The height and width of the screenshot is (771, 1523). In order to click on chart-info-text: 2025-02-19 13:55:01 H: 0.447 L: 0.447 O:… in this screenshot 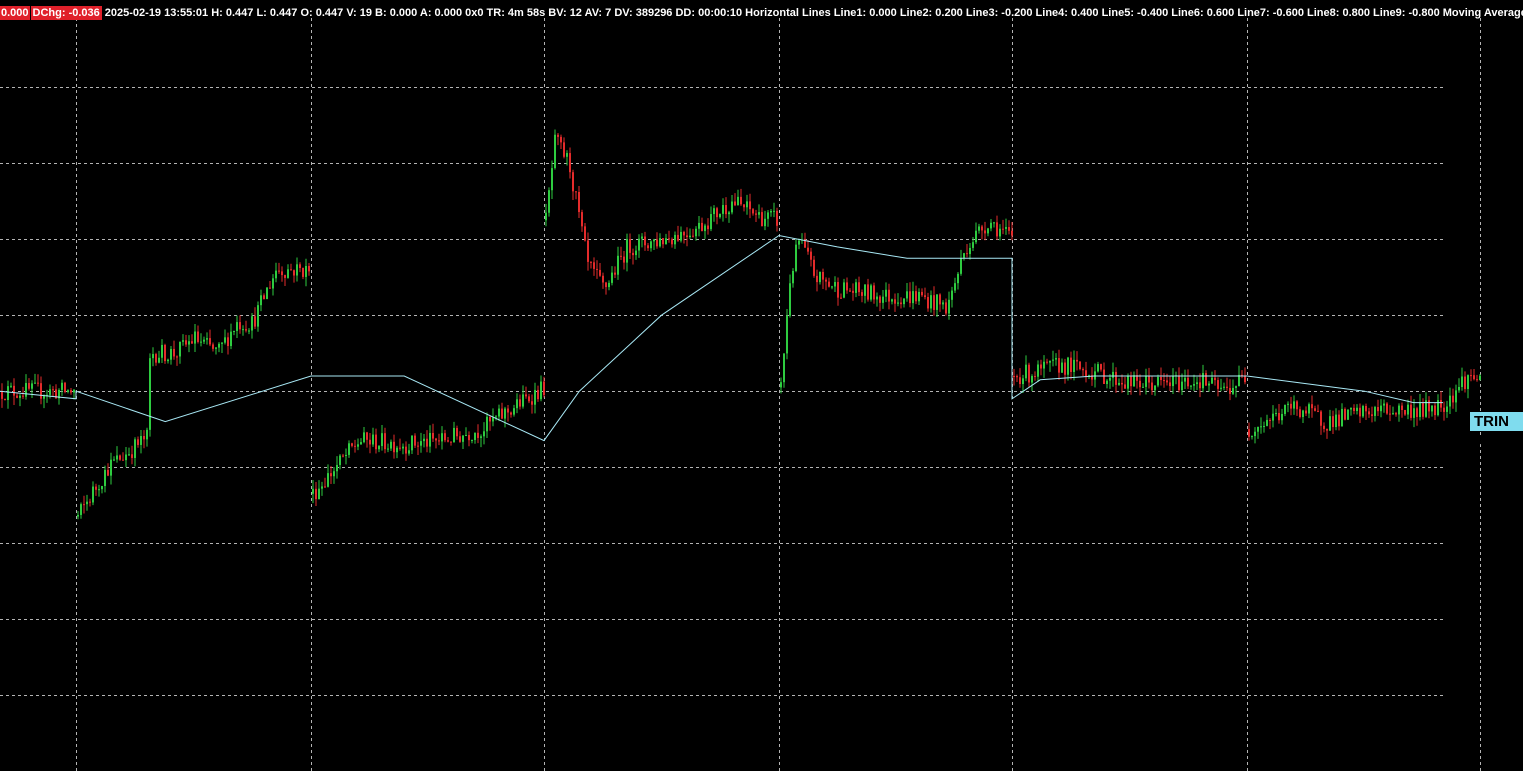, I will do `click(813, 13)`.